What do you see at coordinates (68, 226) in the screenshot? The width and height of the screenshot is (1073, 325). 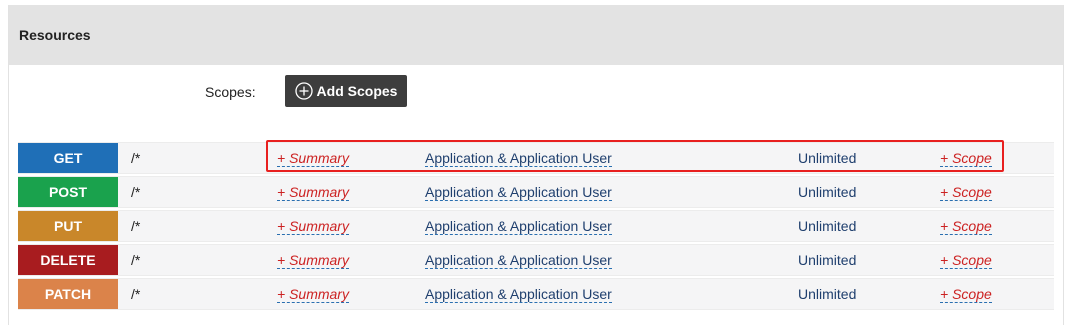 I see `verb-badge-put: PUT` at bounding box center [68, 226].